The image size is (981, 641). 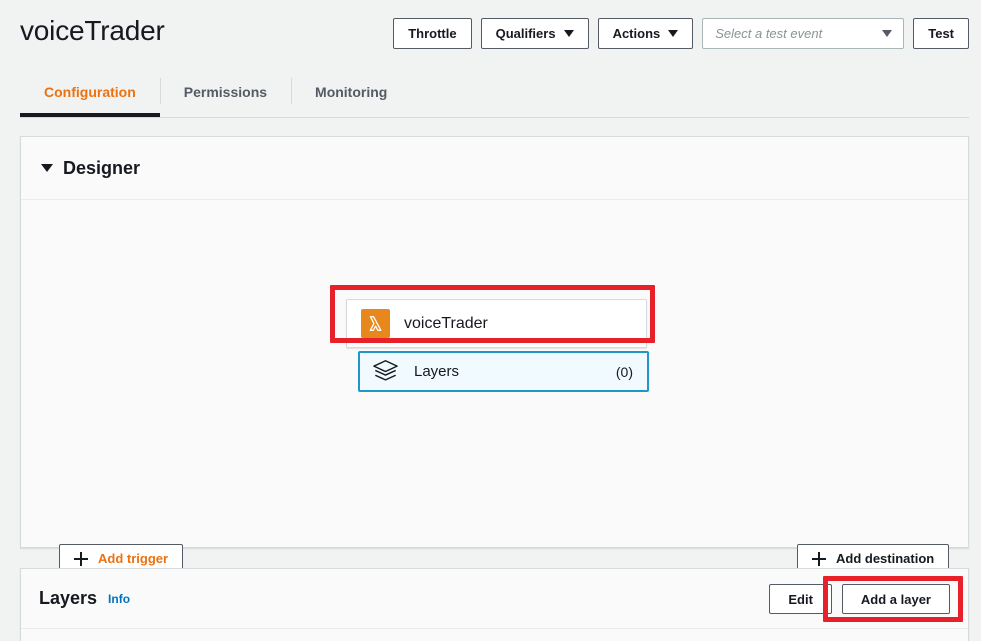 I want to click on layers-panel-title: Layers, so click(x=68, y=598).